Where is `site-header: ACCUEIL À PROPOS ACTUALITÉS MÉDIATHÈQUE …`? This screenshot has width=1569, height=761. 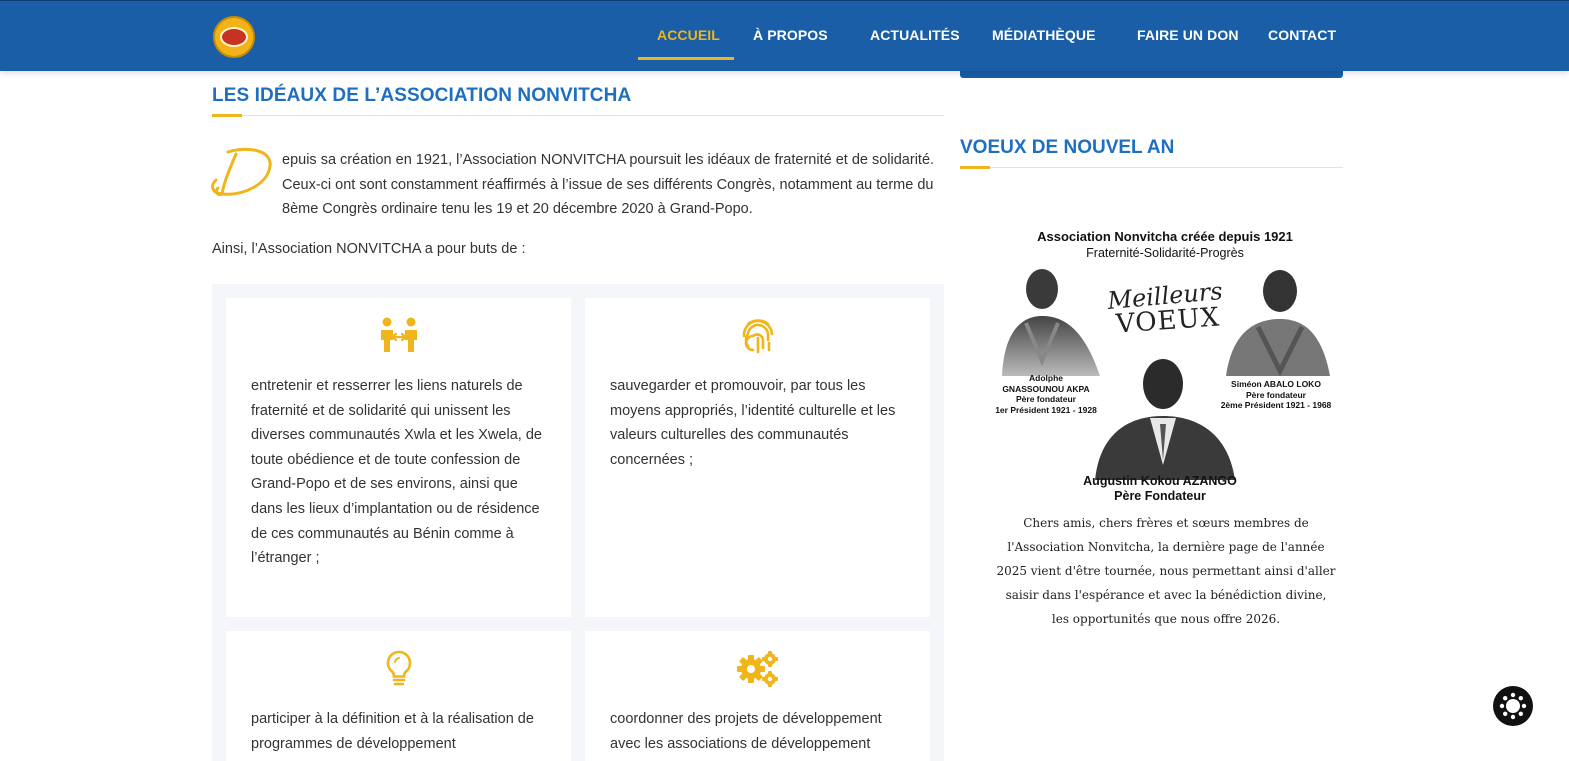
site-header: ACCUEIL À PROPOS ACTUALITÉS MÉDIATHÈQUE … is located at coordinates (784, 35).